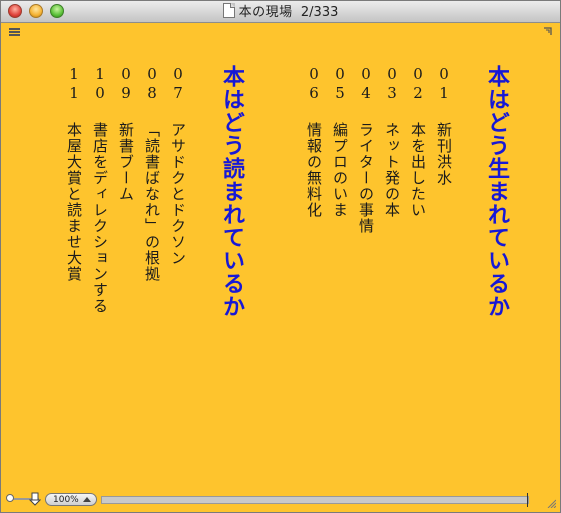 Image resolution: width=561 pixels, height=513 pixels. What do you see at coordinates (178, 84) in the screenshot?
I see `toc-number: 07` at bounding box center [178, 84].